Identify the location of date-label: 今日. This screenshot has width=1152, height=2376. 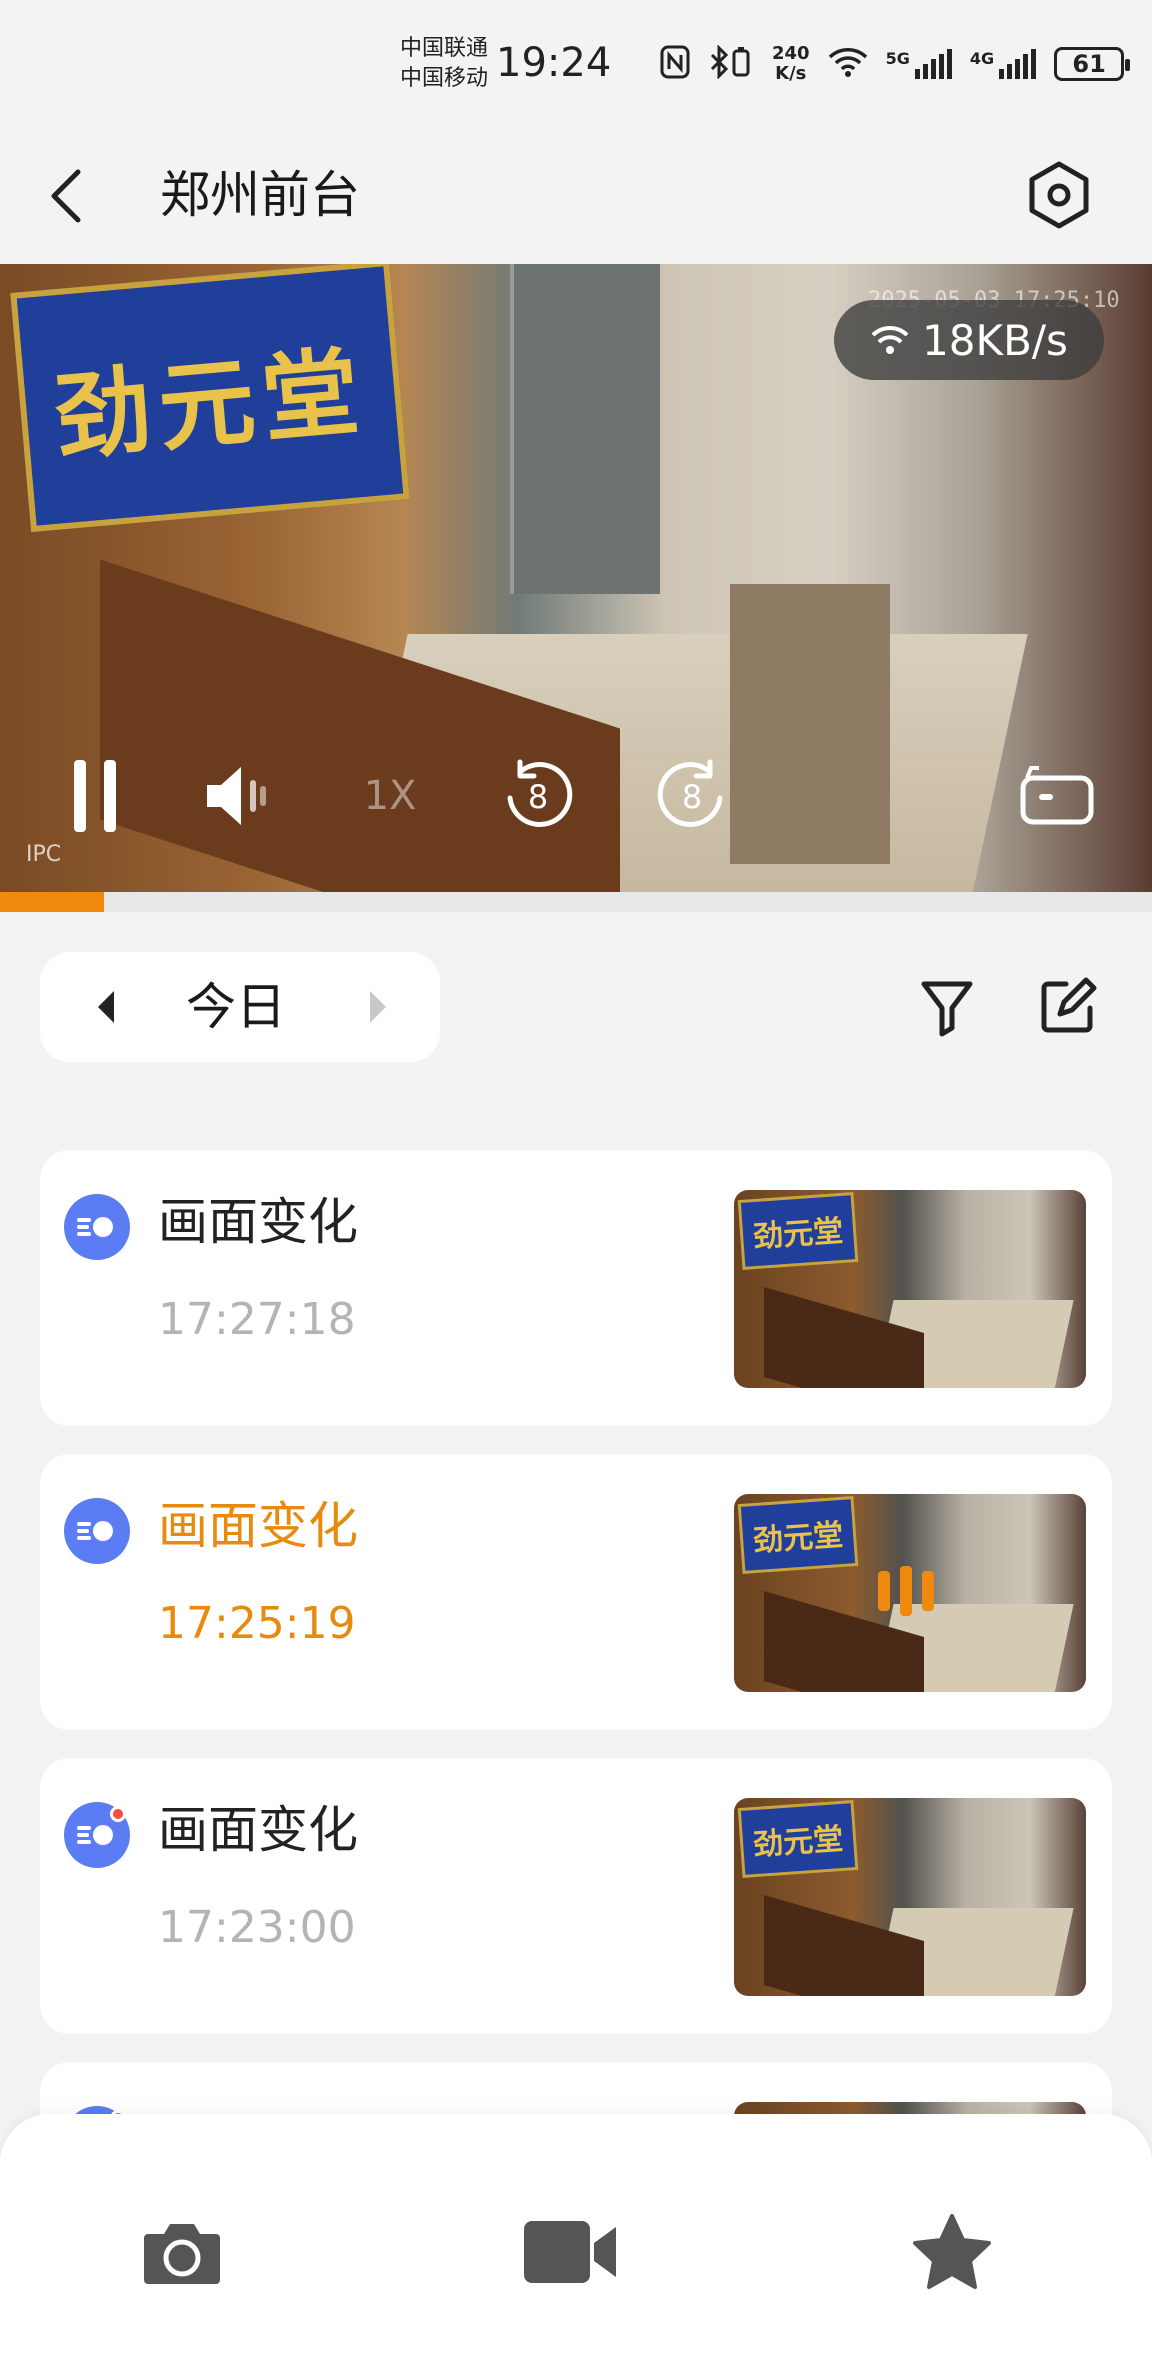
(236, 1007).